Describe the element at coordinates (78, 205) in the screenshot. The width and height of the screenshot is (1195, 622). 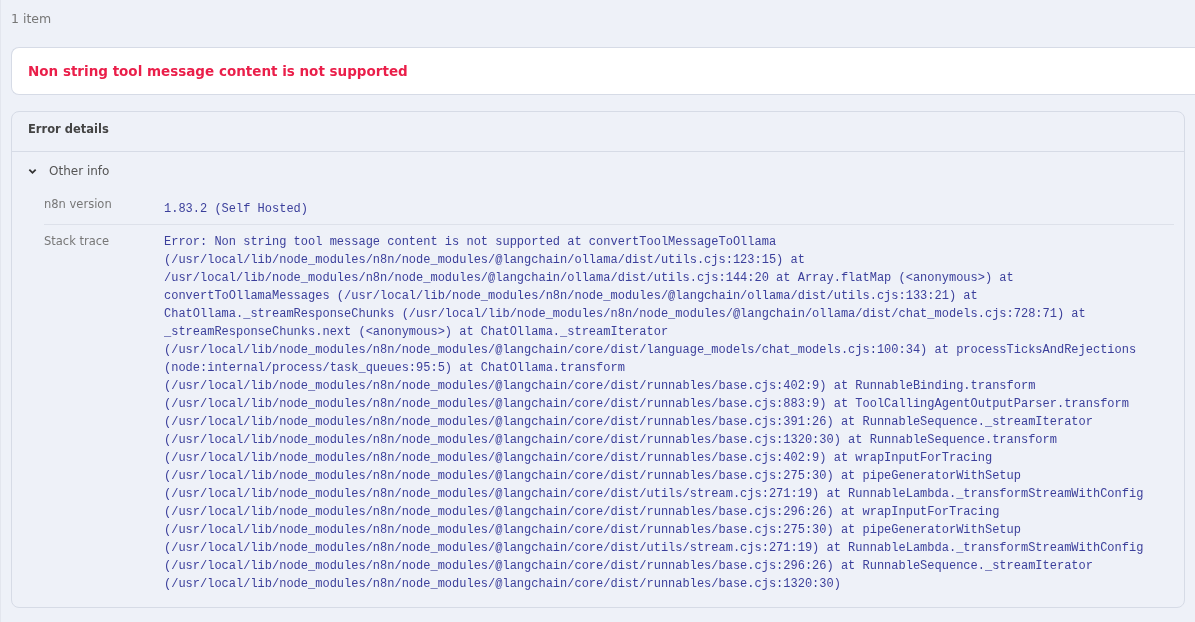
I see `row-label: n8n version` at that location.